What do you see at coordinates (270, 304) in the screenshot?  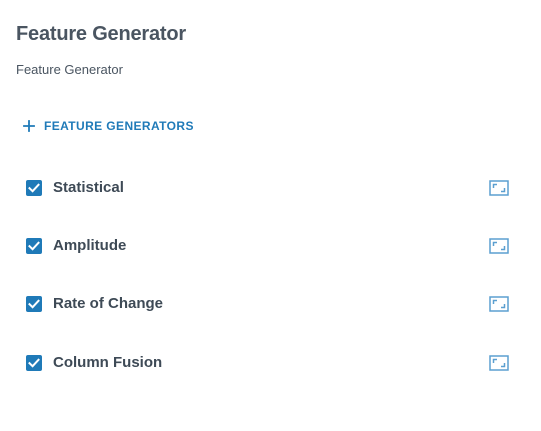 I see `list-item-rate-of-change: Rate of Change` at bounding box center [270, 304].